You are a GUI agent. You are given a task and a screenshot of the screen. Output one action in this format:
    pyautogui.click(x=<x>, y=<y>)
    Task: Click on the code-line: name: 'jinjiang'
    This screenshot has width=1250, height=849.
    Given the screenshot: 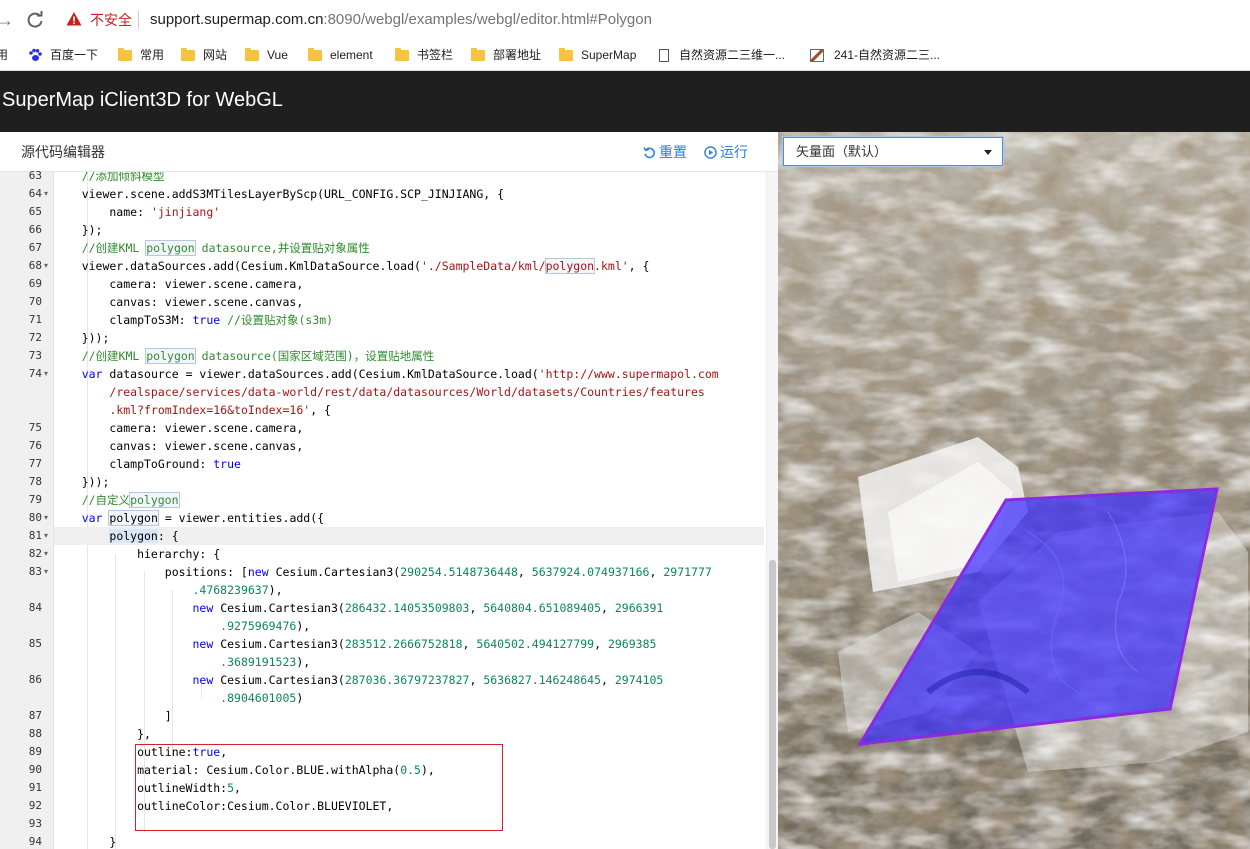 What is the action you would take?
    pyautogui.click(x=409, y=212)
    